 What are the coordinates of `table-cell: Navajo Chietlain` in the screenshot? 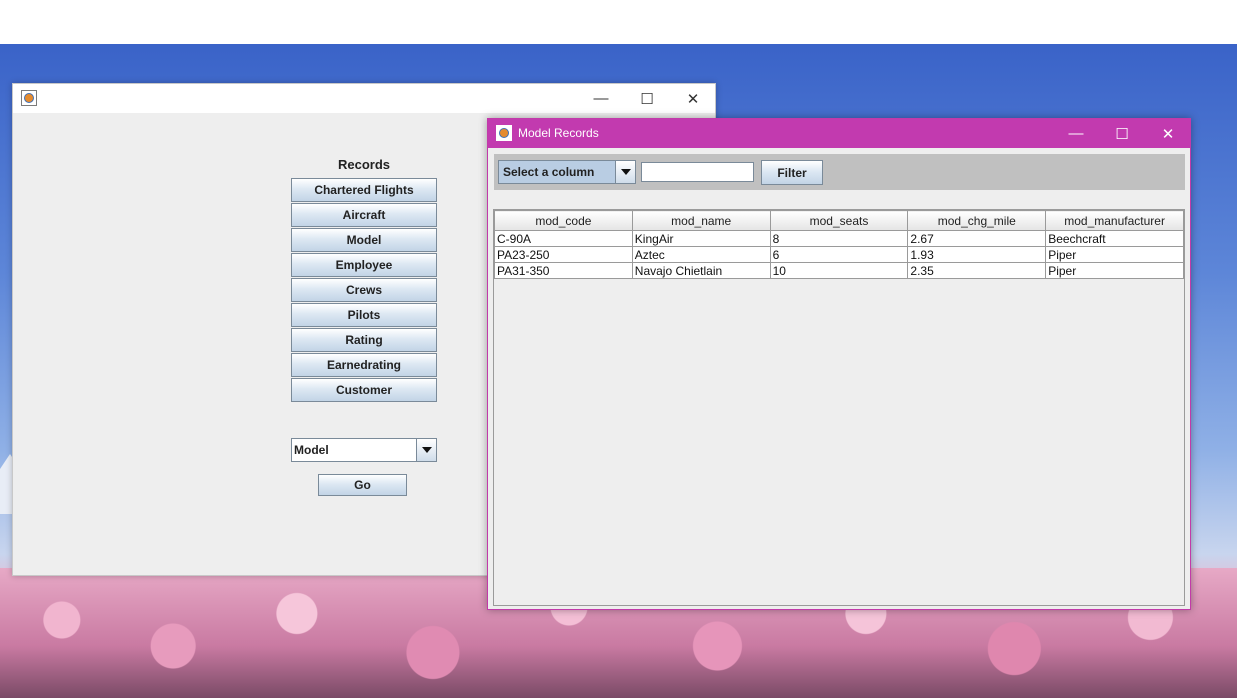 It's located at (701, 270).